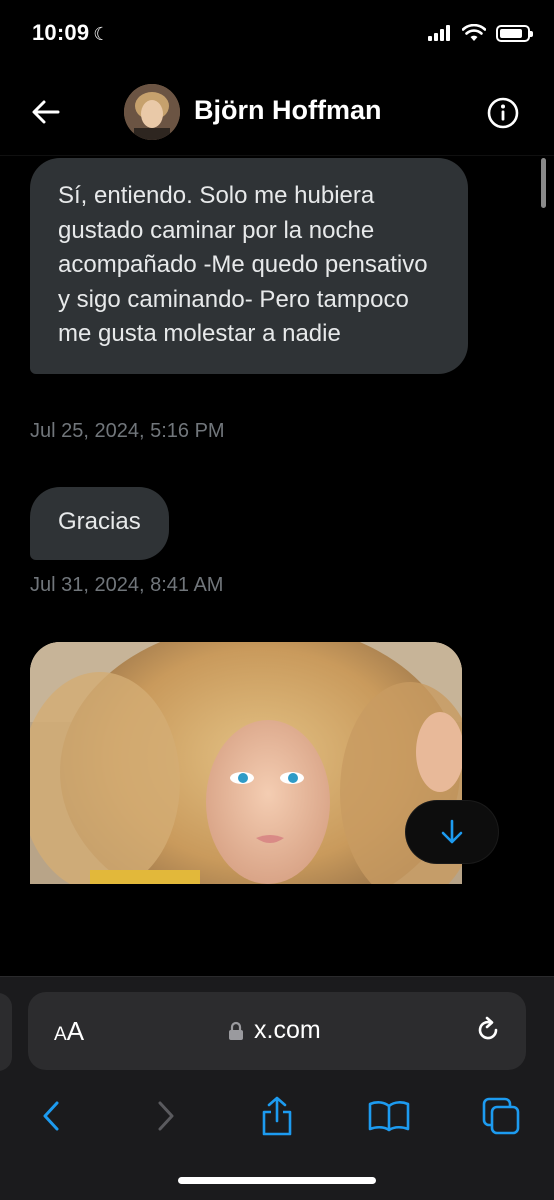 The height and width of the screenshot is (1200, 554). Describe the element at coordinates (69, 1031) in the screenshot. I see `text-size-button: AA` at that location.